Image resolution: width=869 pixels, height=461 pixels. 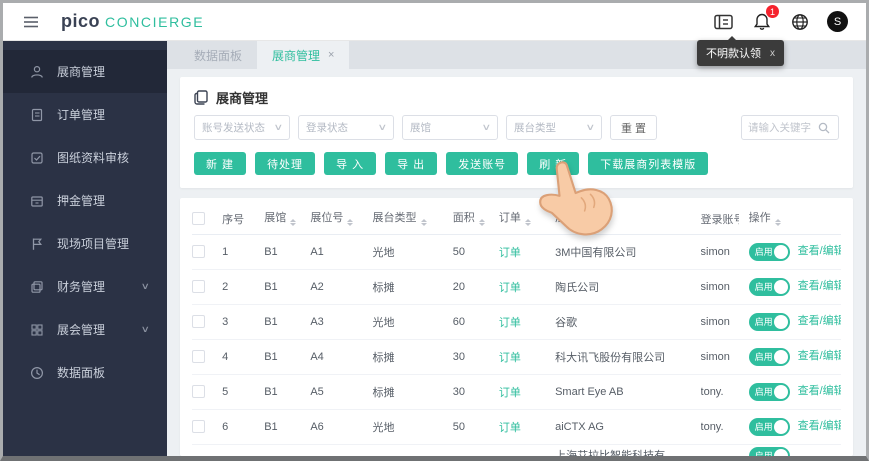 What do you see at coordinates (450, 127) in the screenshot?
I see `filter-hall: 展馆 ∨` at bounding box center [450, 127].